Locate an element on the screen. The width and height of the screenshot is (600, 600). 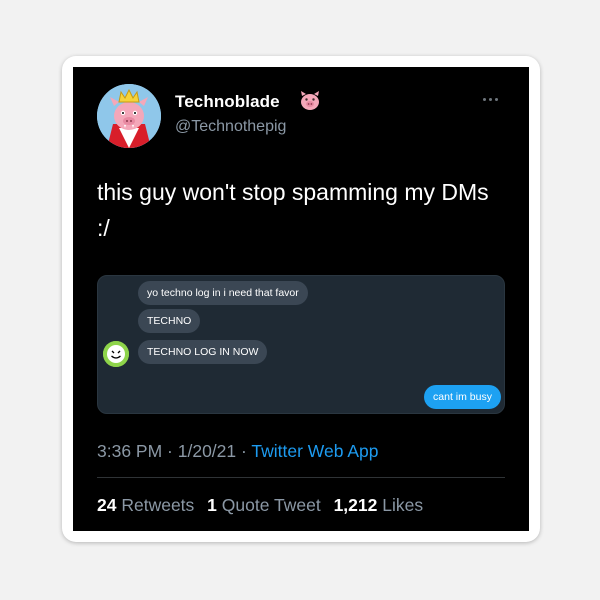
display-name: Technoblade is located at coordinates (227, 102).